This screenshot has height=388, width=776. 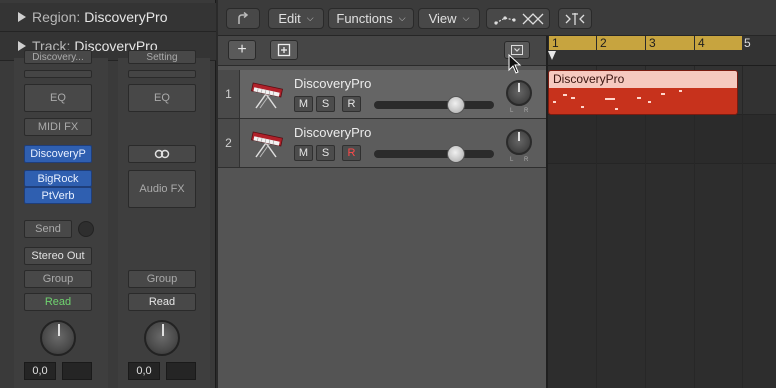 What do you see at coordinates (58, 178) in the screenshot?
I see `audio-fx-slot-1: BigRock` at bounding box center [58, 178].